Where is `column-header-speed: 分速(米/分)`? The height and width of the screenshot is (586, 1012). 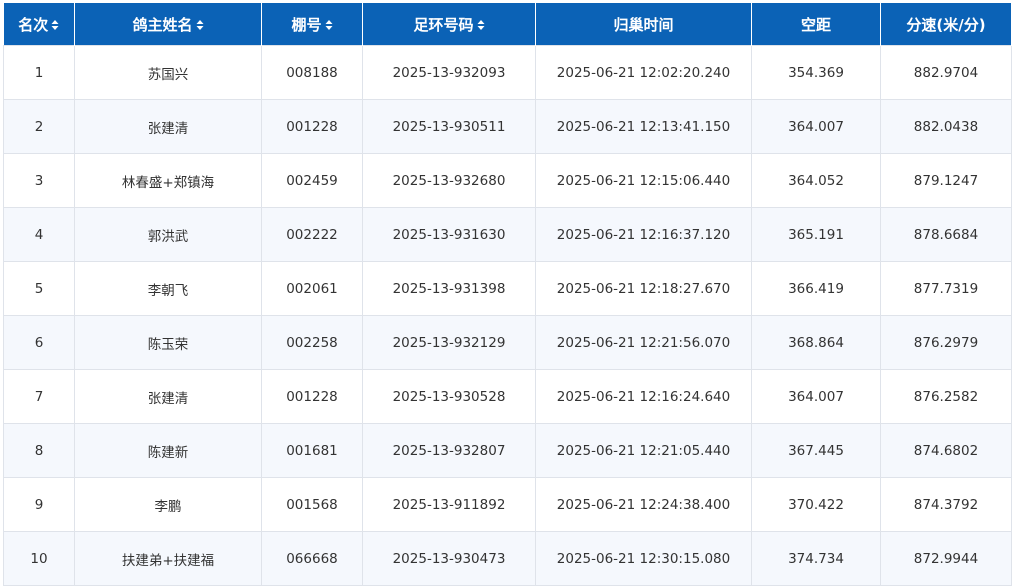
column-header-speed: 分速(米/分) is located at coordinates (946, 24).